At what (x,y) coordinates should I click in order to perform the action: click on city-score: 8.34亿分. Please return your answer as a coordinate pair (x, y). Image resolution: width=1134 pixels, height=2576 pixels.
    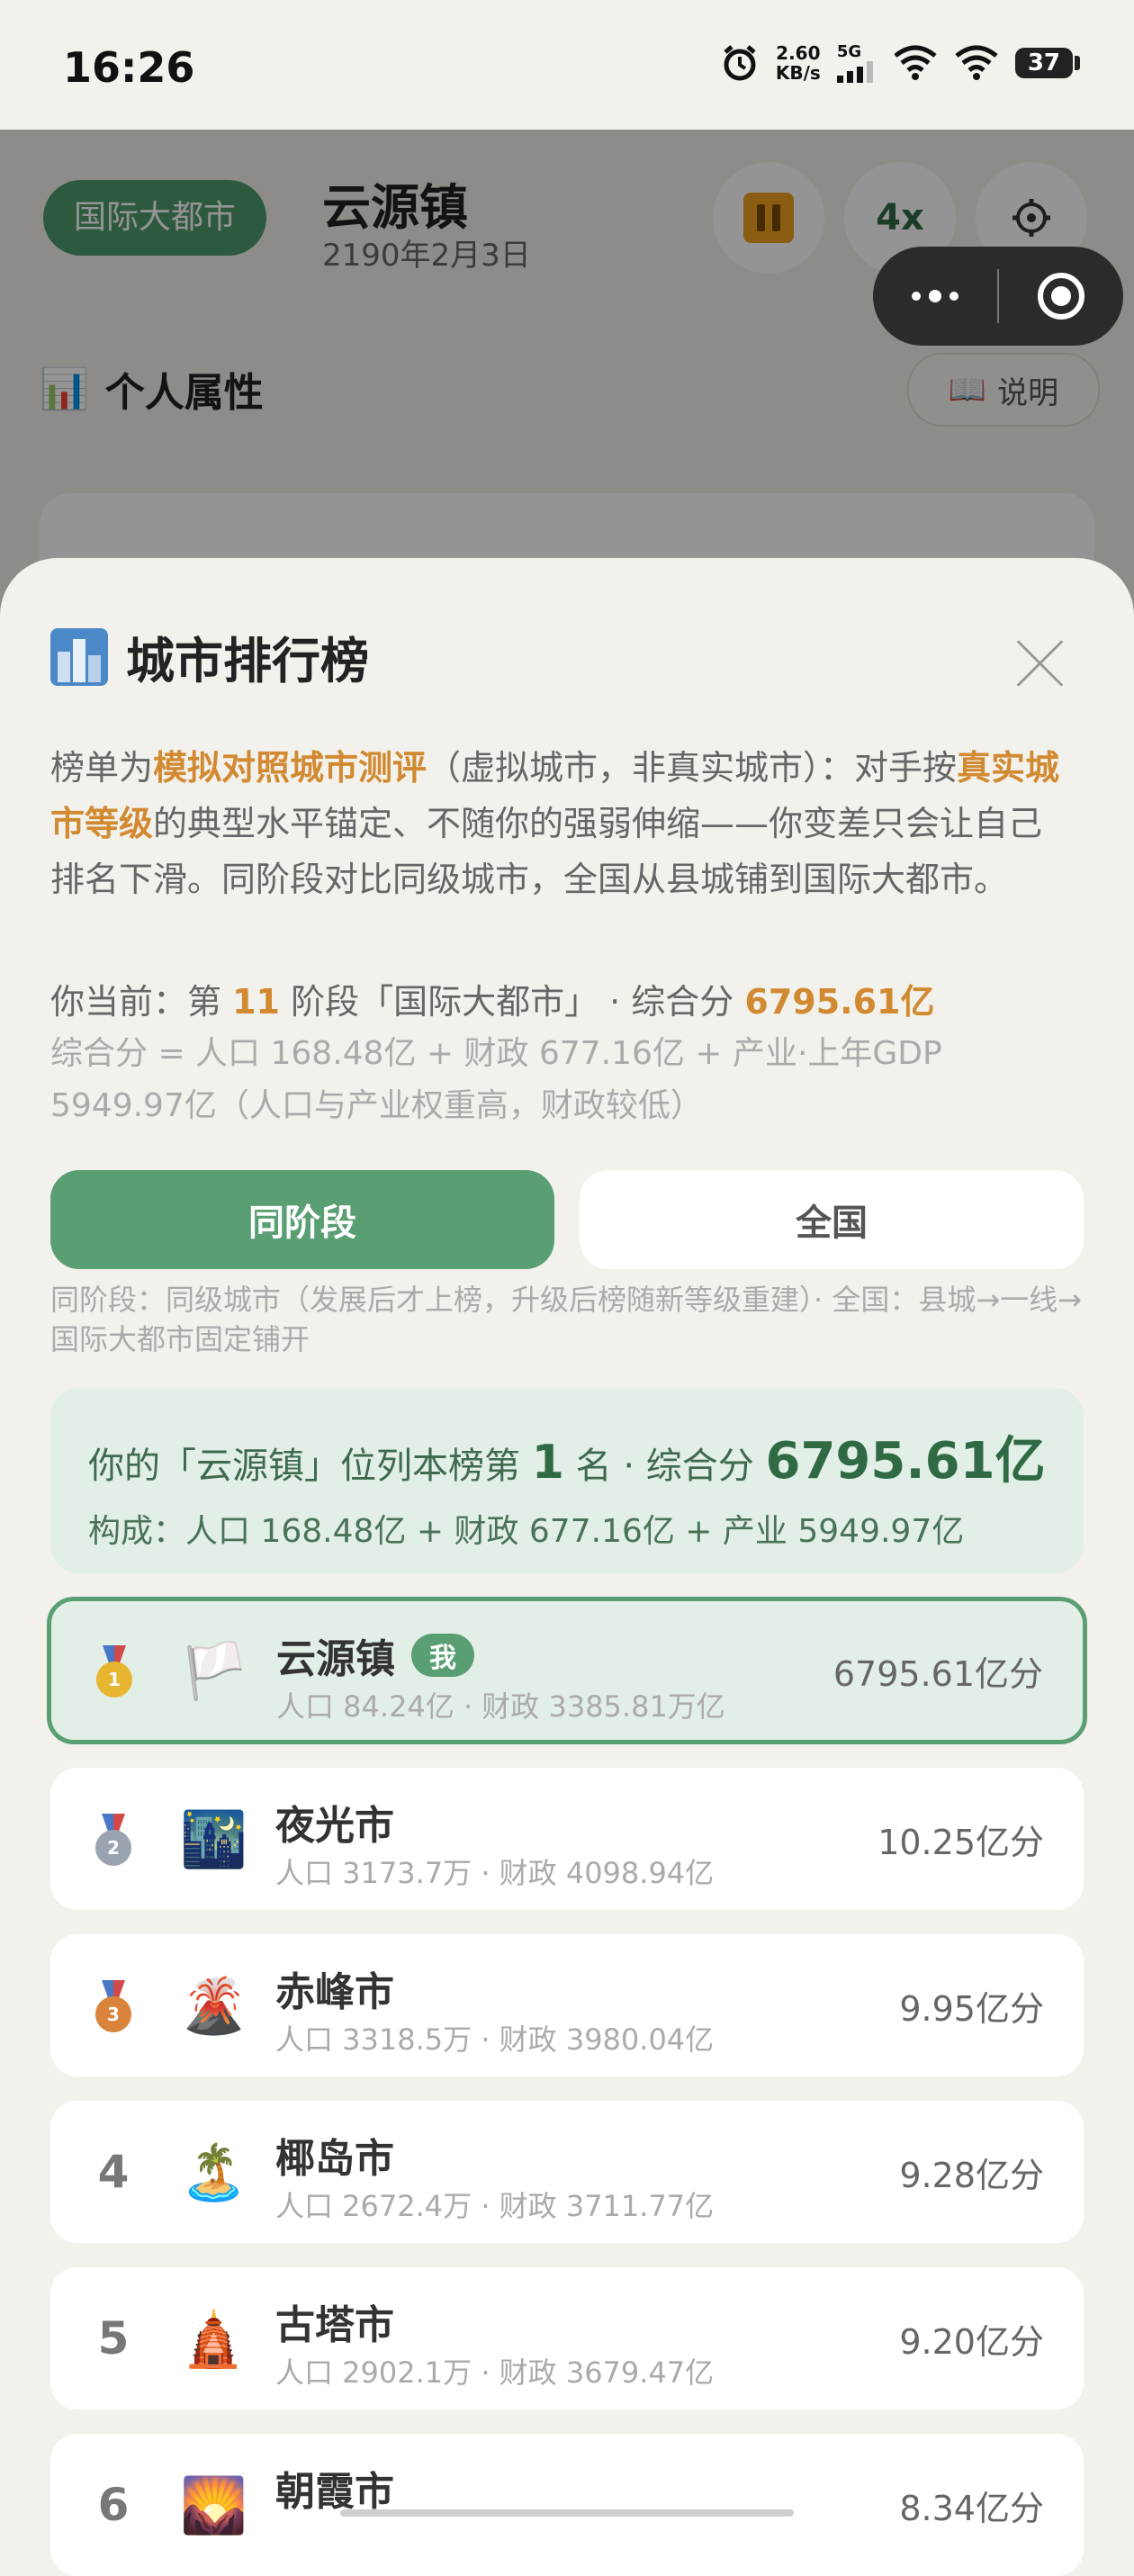
    Looking at the image, I should click on (972, 2508).